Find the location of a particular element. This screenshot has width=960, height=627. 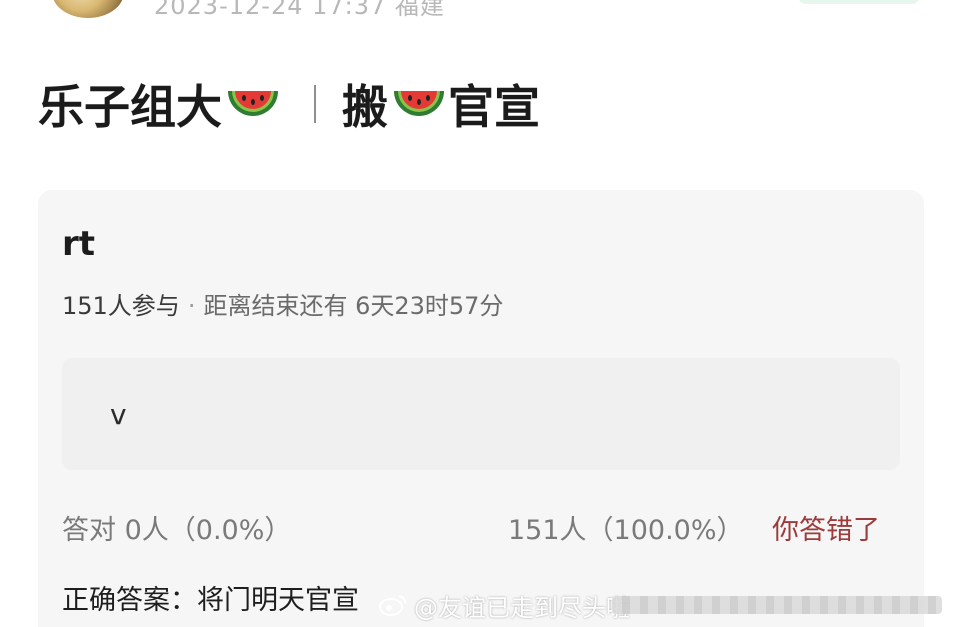

wrong-answer-badge: 你答错了 is located at coordinates (826, 530).